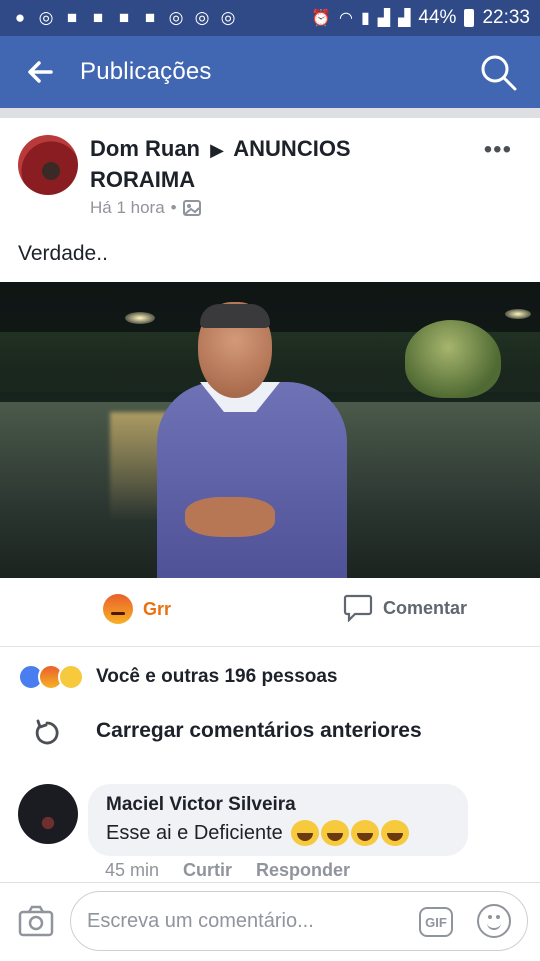  What do you see at coordinates (127, 208) in the screenshot?
I see `post-time: Há 1 hora` at bounding box center [127, 208].